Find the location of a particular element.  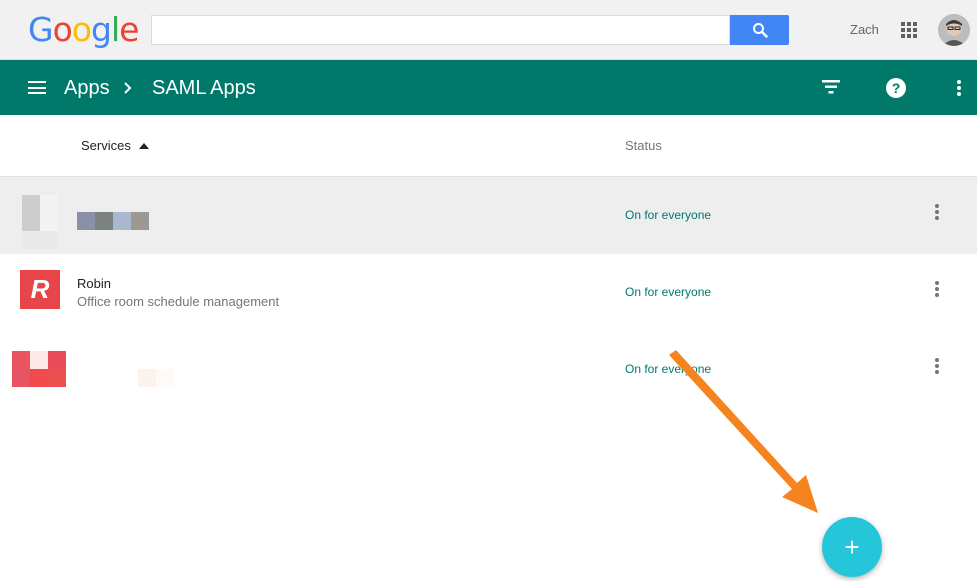

search-icon is located at coordinates (760, 30).